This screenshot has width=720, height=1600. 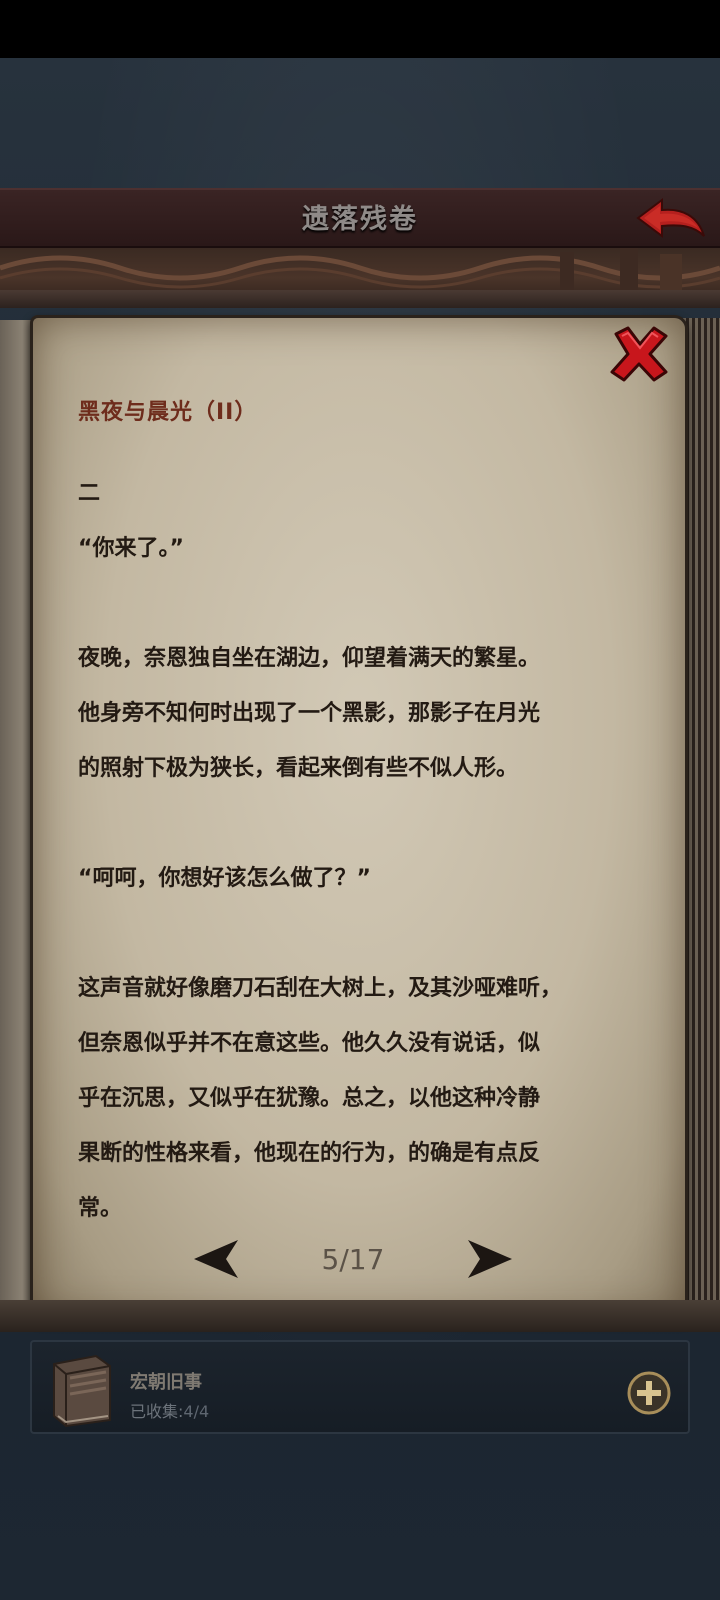 I want to click on status-bar-area, so click(x=360, y=29).